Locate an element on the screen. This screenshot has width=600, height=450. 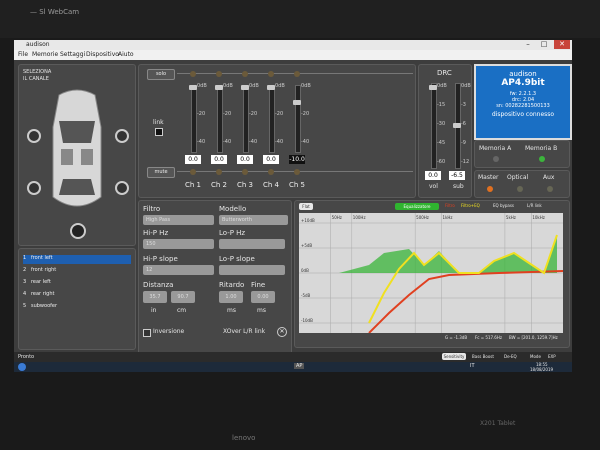
channel-row-2: 2 front right is located at coordinates (77, 271).